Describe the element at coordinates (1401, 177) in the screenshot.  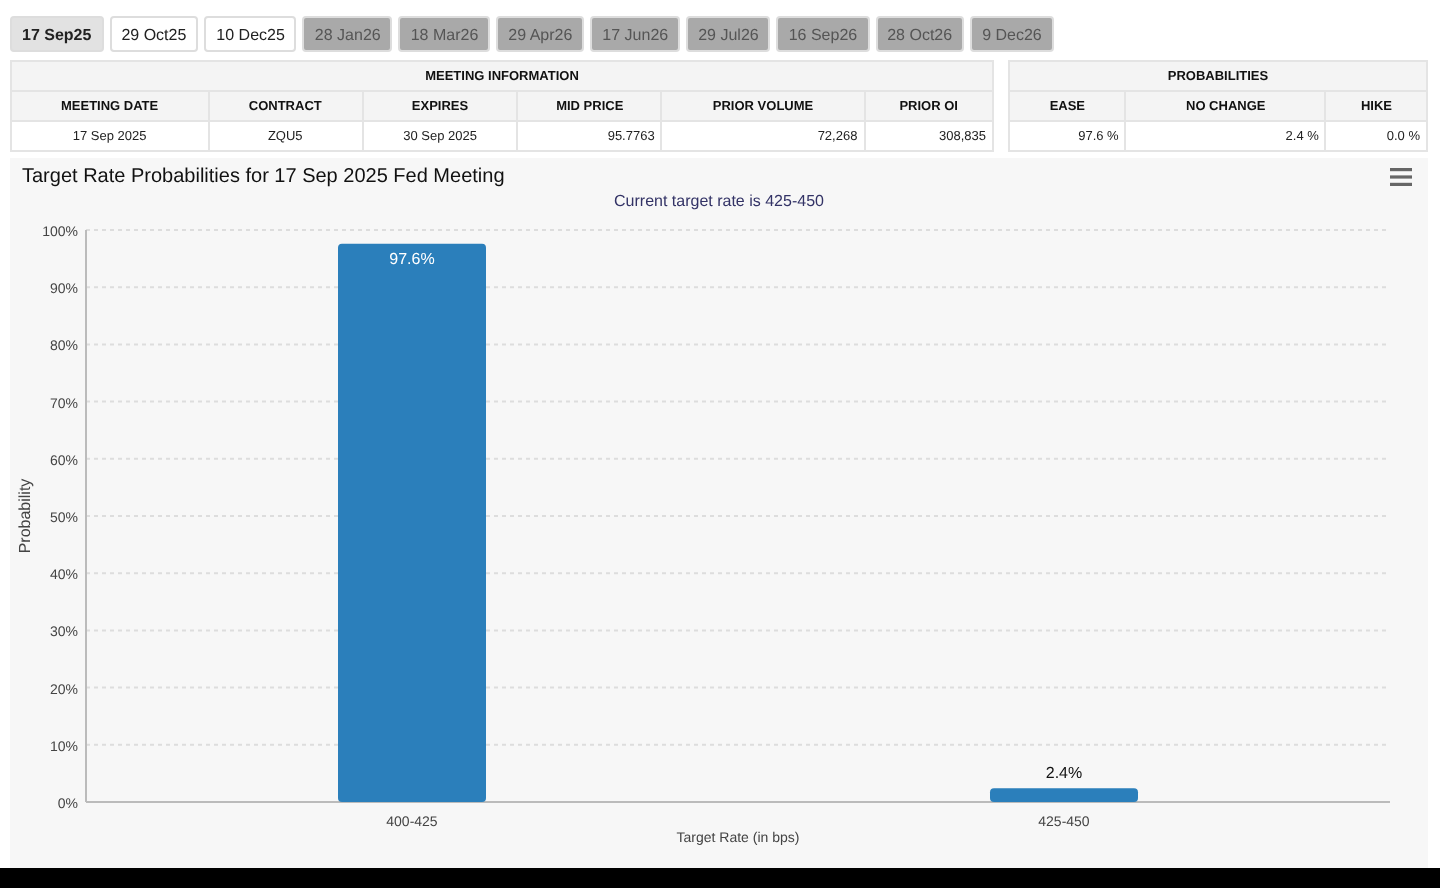
I see `menu-icon` at that location.